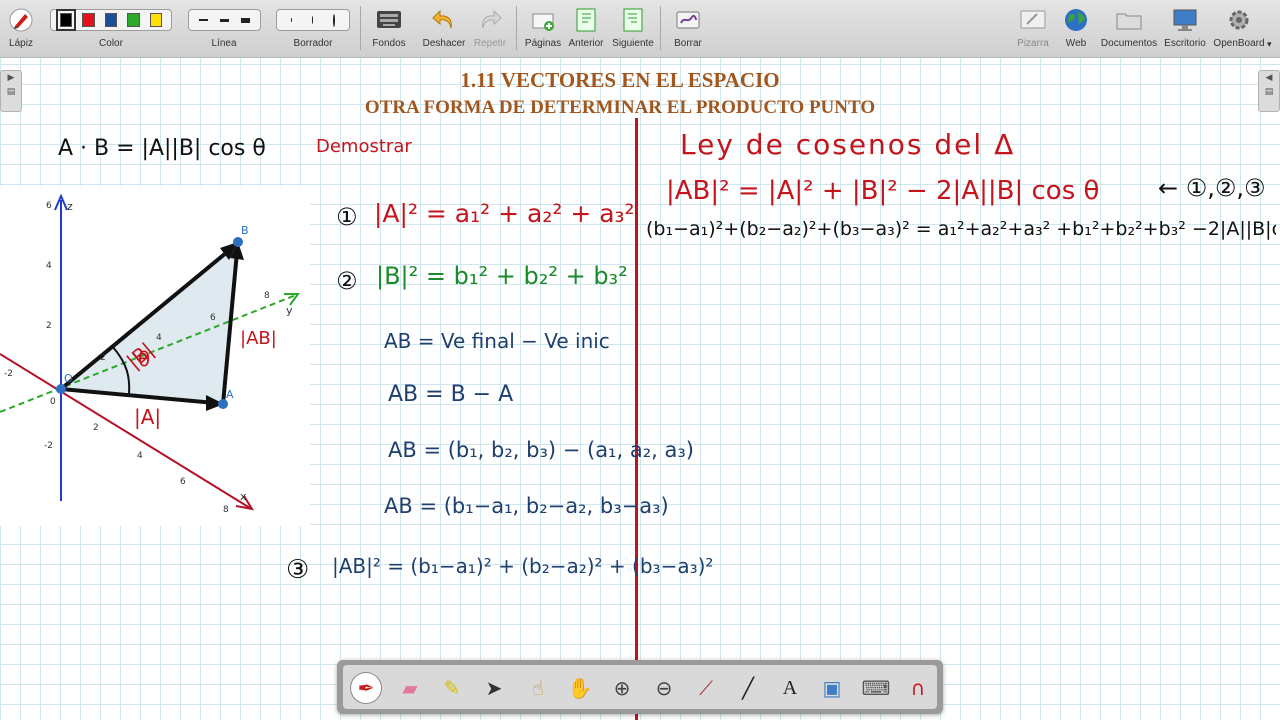  What do you see at coordinates (389, 43) in the screenshot?
I see `backgrounds-label: Fondos` at bounding box center [389, 43].